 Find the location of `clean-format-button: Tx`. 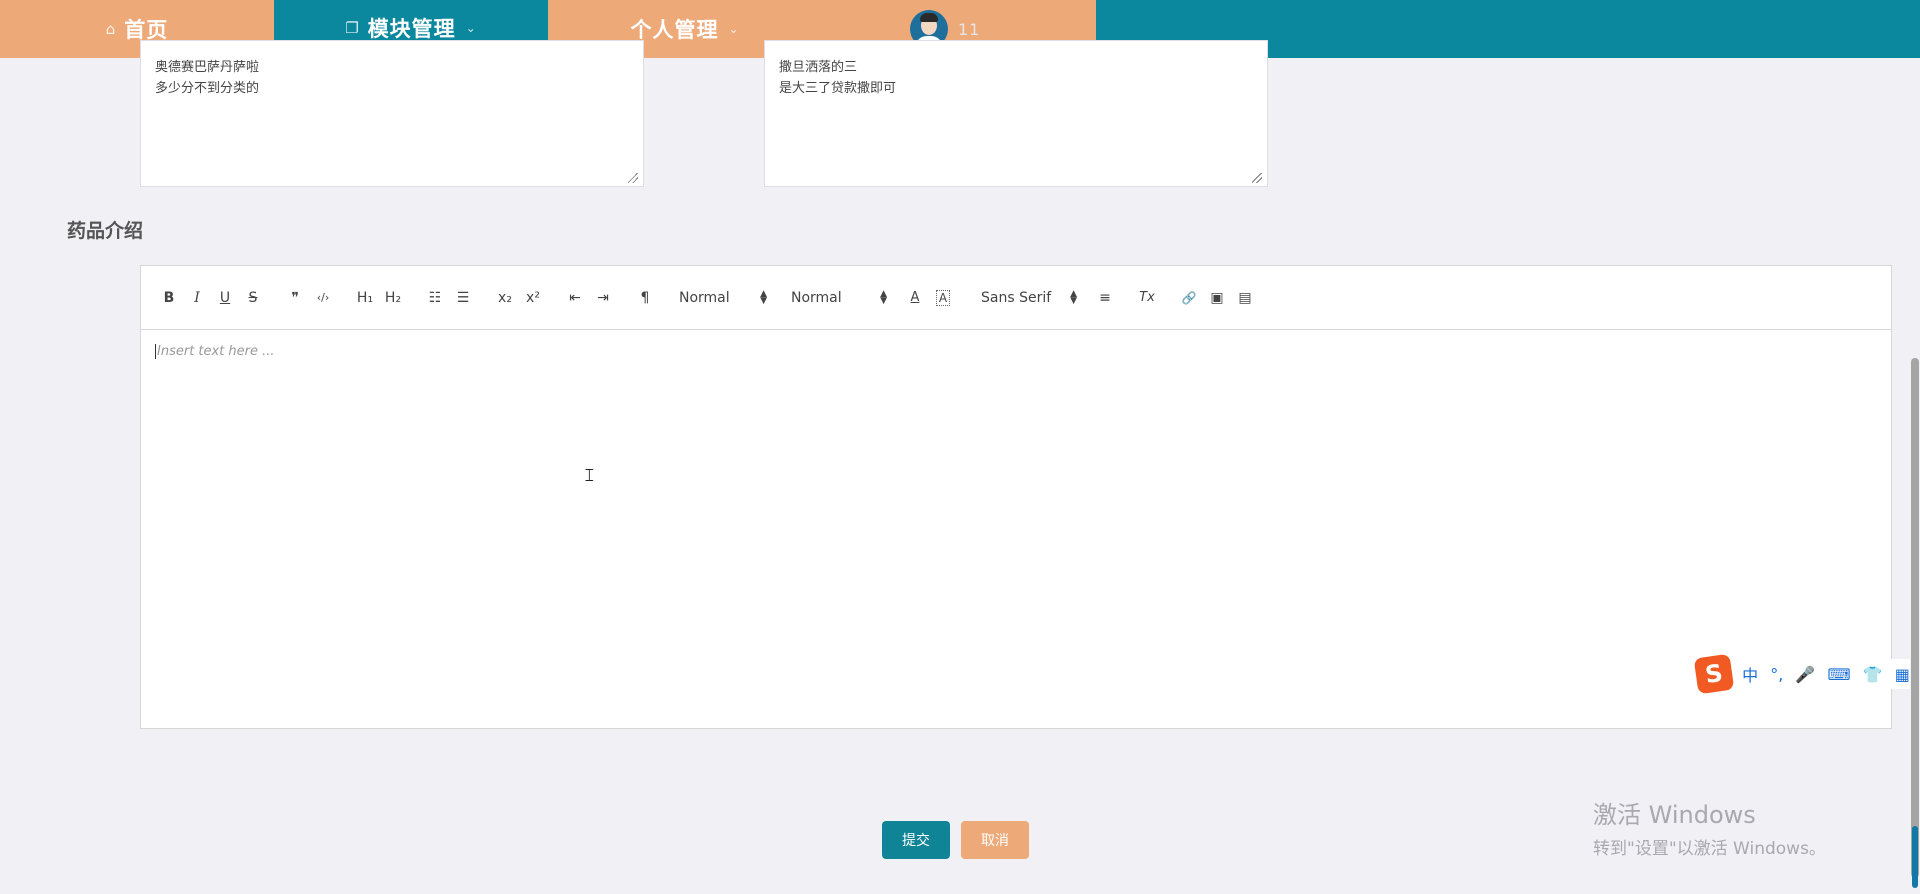

clean-format-button: Tx is located at coordinates (1147, 298).